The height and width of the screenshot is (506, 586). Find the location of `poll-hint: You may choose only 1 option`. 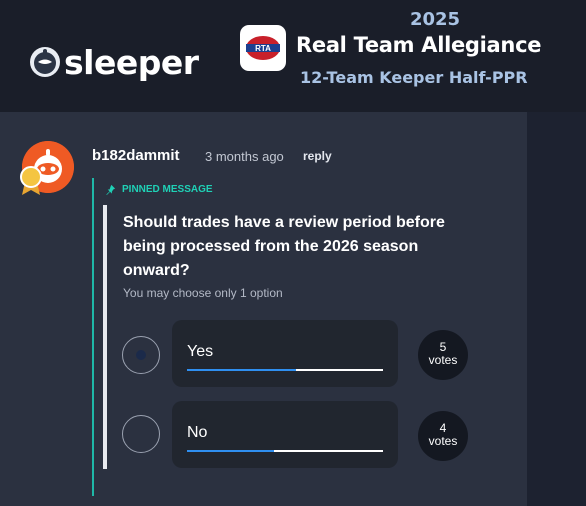

poll-hint: You may choose only 1 option is located at coordinates (203, 293).